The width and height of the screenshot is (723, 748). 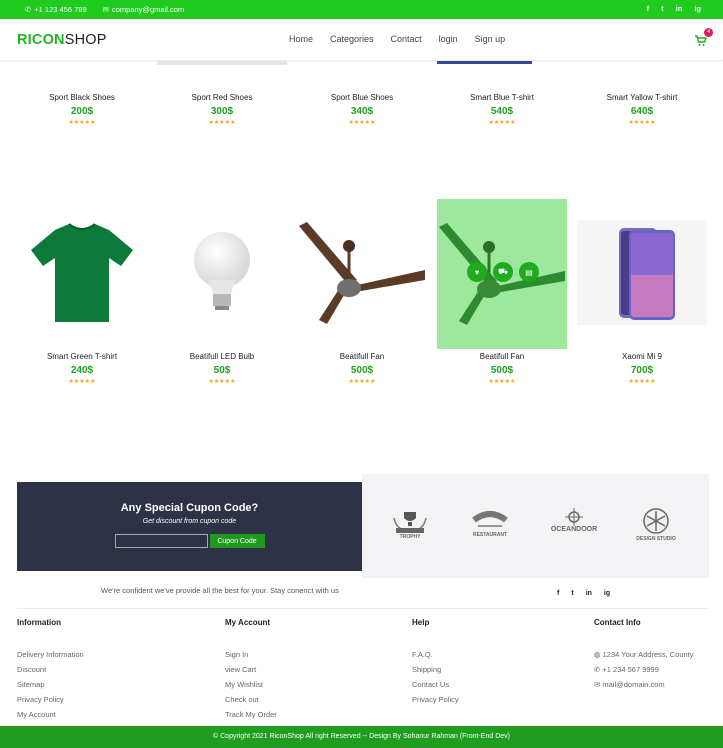 I want to click on footer-heading: My Account, so click(x=248, y=622).